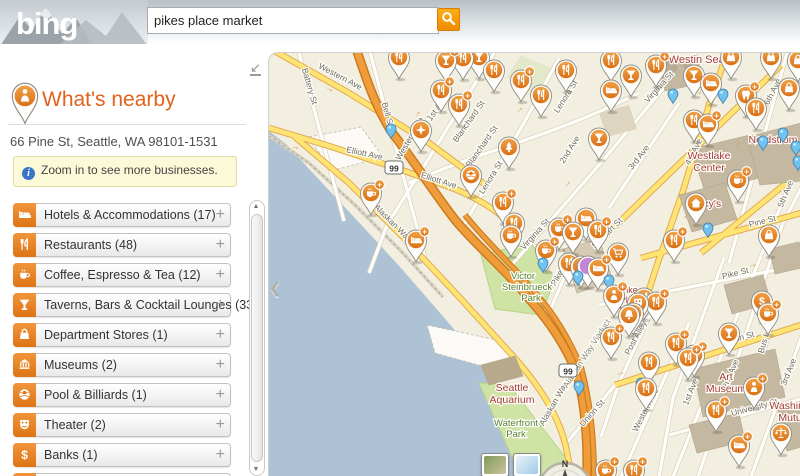  I want to click on address-text: 66 Pine St, Seattle, WA 98101-1531, so click(114, 141).